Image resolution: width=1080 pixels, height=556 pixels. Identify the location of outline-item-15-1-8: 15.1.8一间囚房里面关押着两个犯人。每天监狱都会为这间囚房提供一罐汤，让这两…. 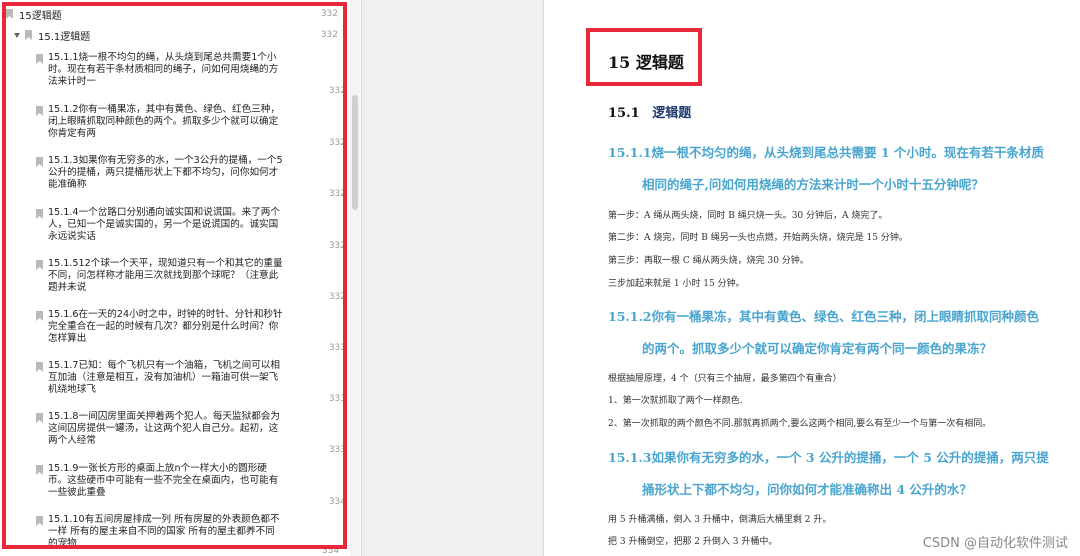
(191, 434).